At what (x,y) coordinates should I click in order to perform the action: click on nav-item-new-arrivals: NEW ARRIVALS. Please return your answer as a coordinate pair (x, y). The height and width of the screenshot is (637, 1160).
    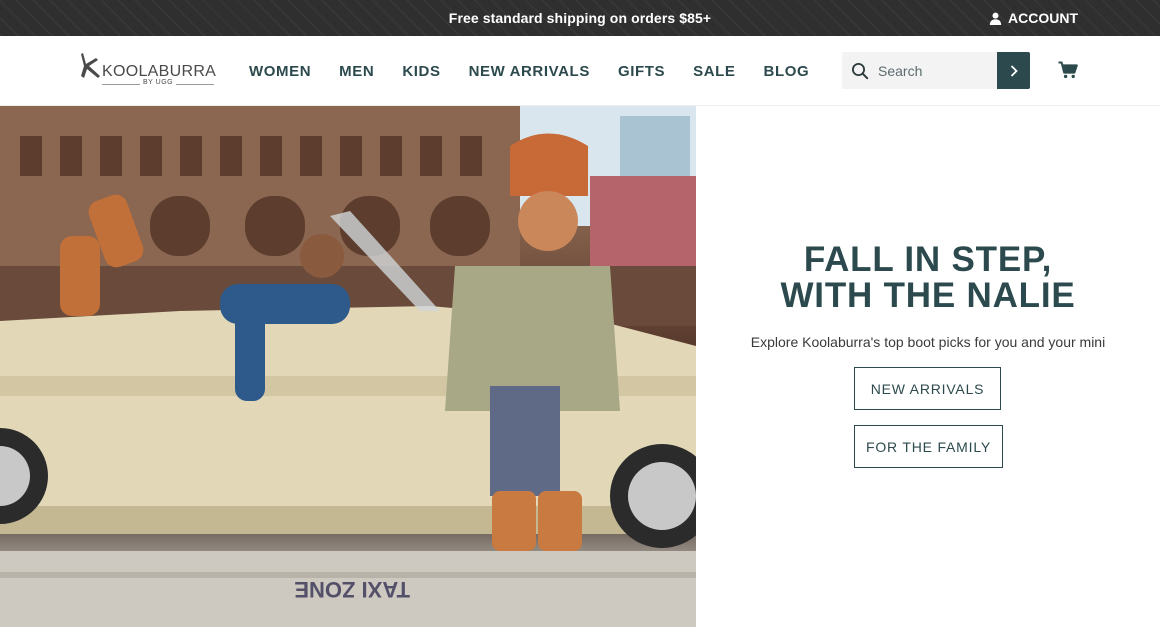
    Looking at the image, I should click on (529, 71).